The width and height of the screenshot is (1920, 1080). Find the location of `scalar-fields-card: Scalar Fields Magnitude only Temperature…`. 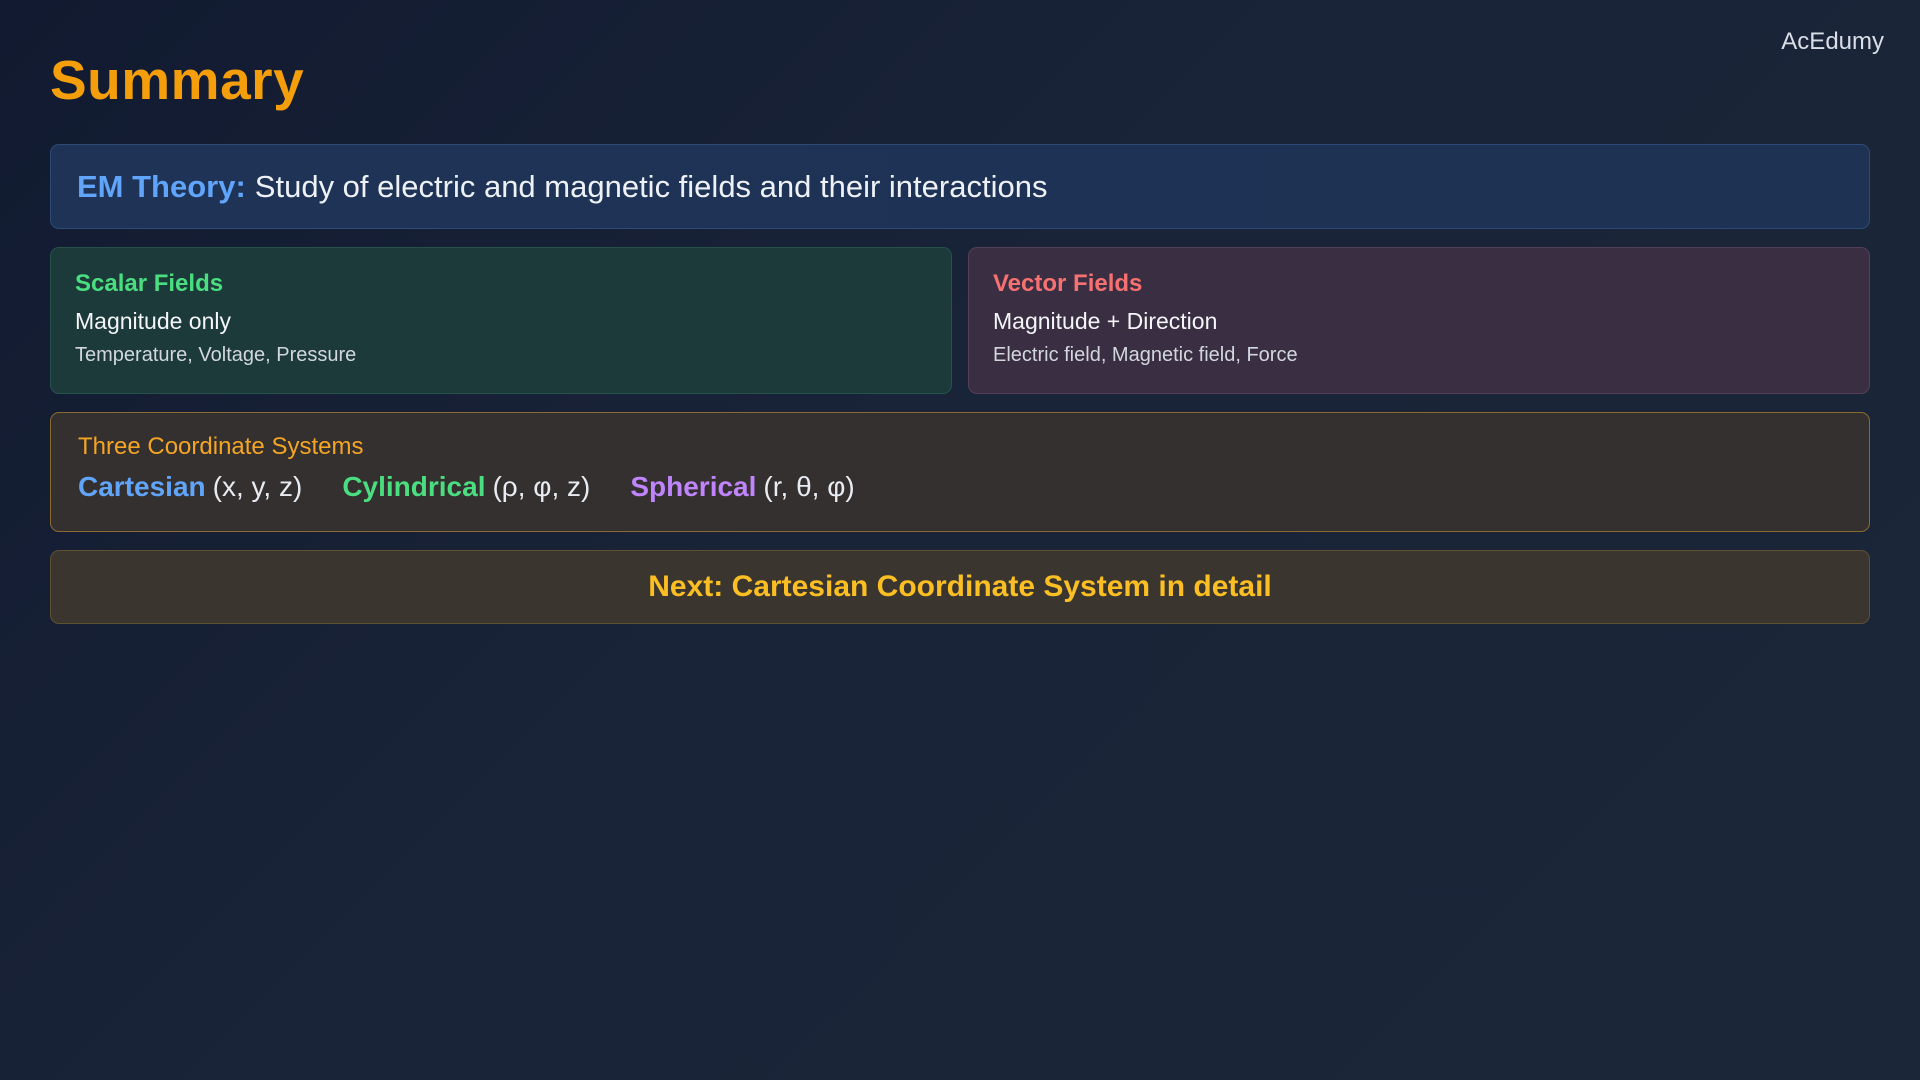

scalar-fields-card: Scalar Fields Magnitude only Temperature… is located at coordinates (501, 320).